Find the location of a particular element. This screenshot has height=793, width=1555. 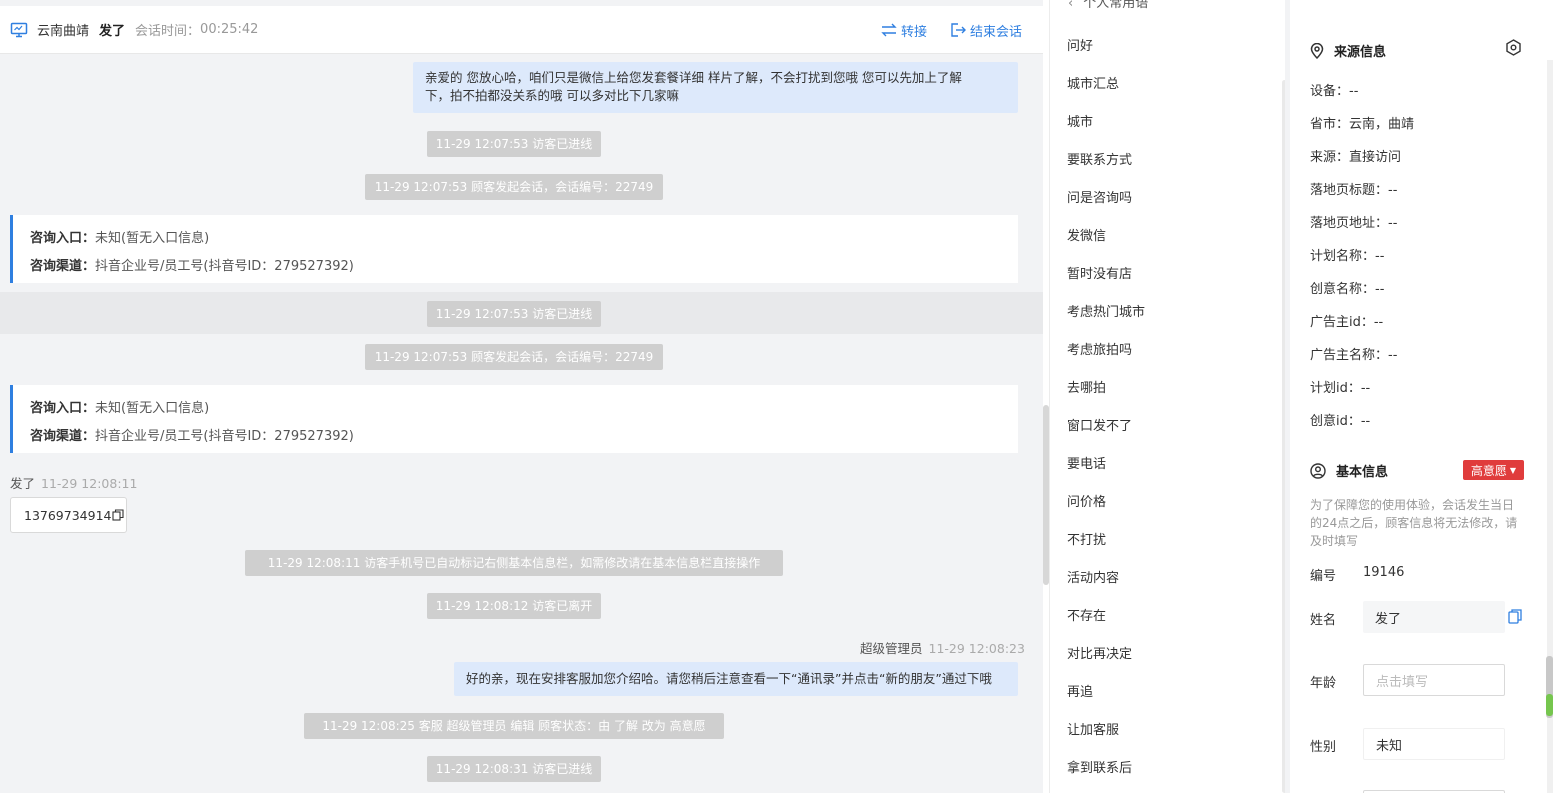

phrase-group-header: ‹ 个人常用语 is located at coordinates (1108, 5).